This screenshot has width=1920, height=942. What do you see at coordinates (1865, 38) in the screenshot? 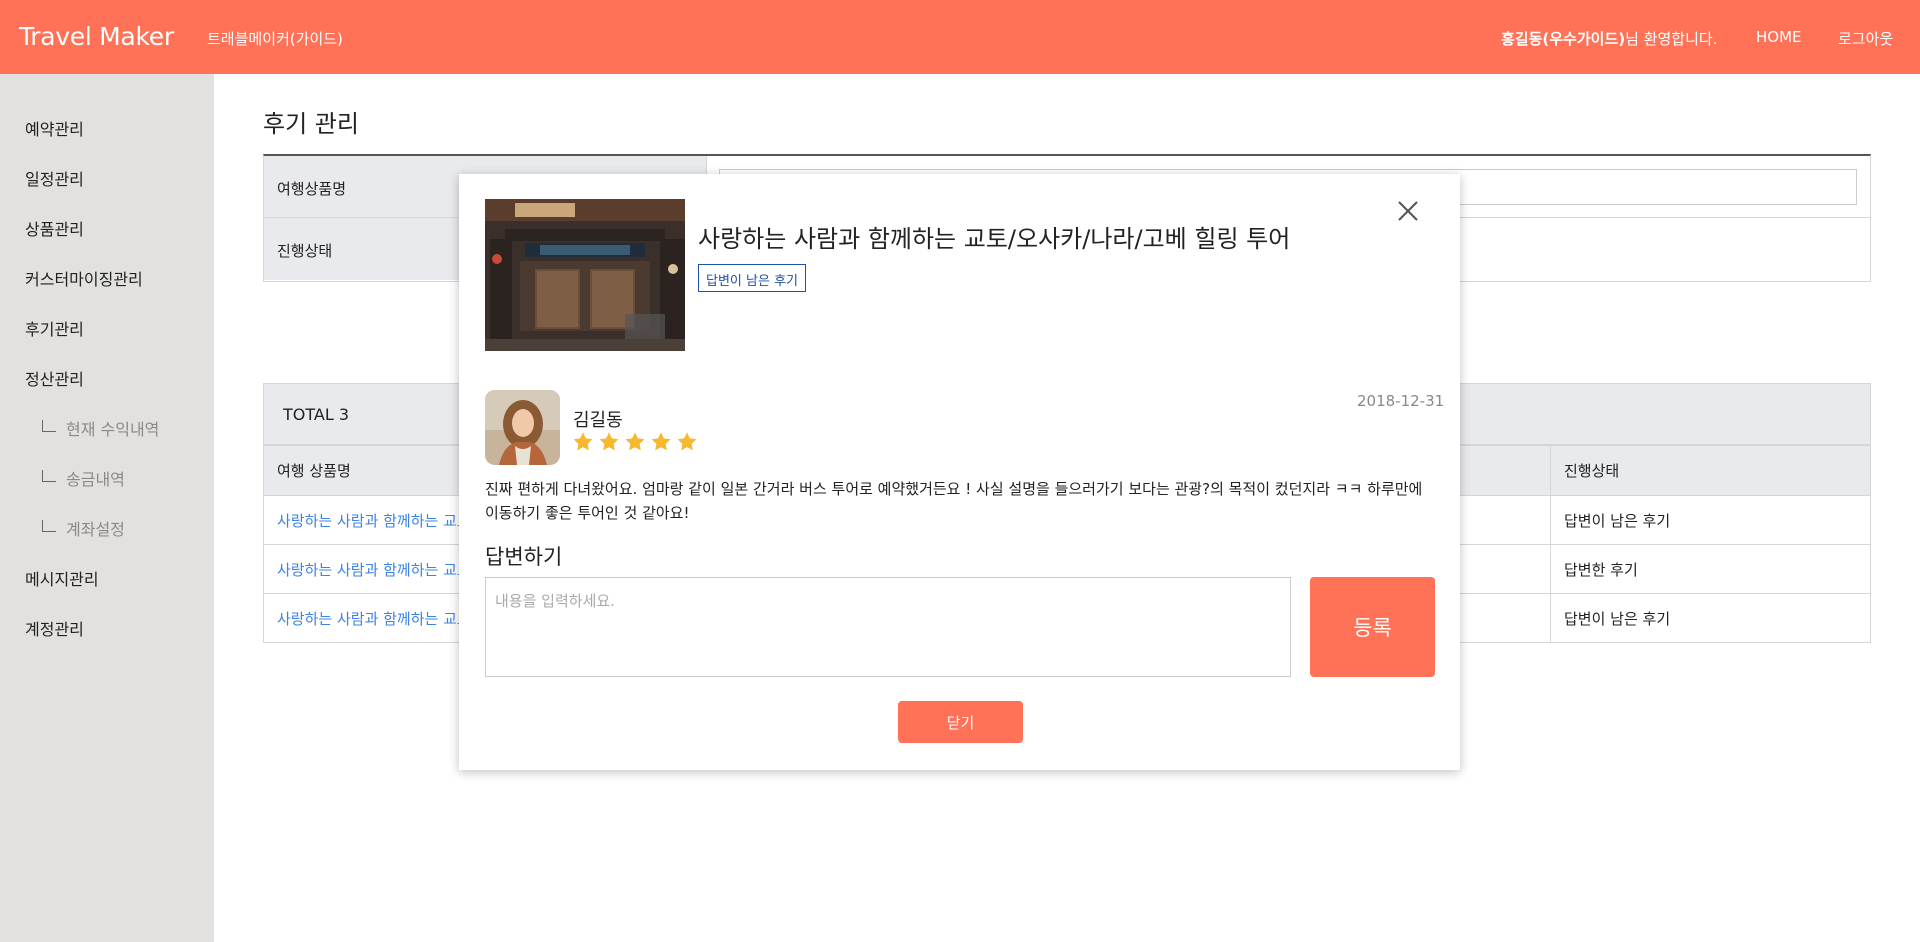
I see `logout-link: 로그아웃` at bounding box center [1865, 38].